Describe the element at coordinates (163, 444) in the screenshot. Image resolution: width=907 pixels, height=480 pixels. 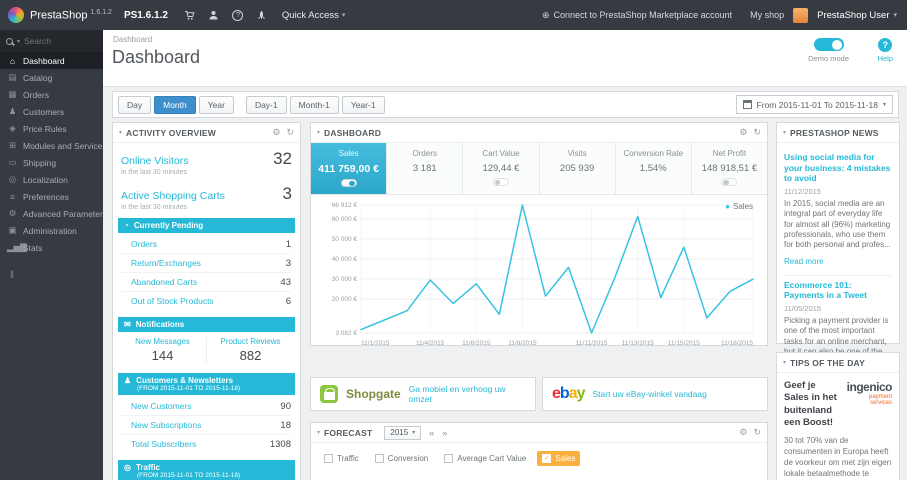
I see `total-subscribers-link: Total Subscribers` at that location.